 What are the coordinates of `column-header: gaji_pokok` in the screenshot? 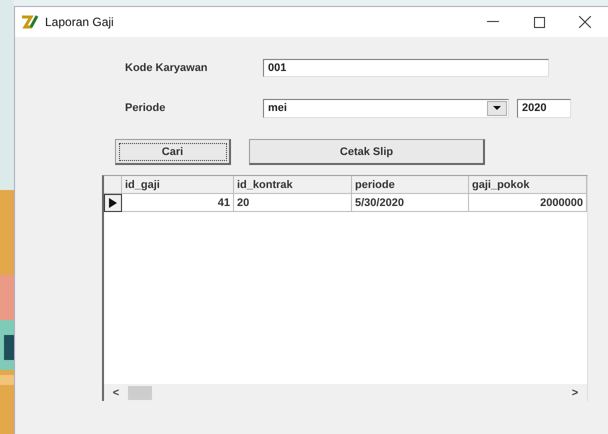 It's located at (528, 185).